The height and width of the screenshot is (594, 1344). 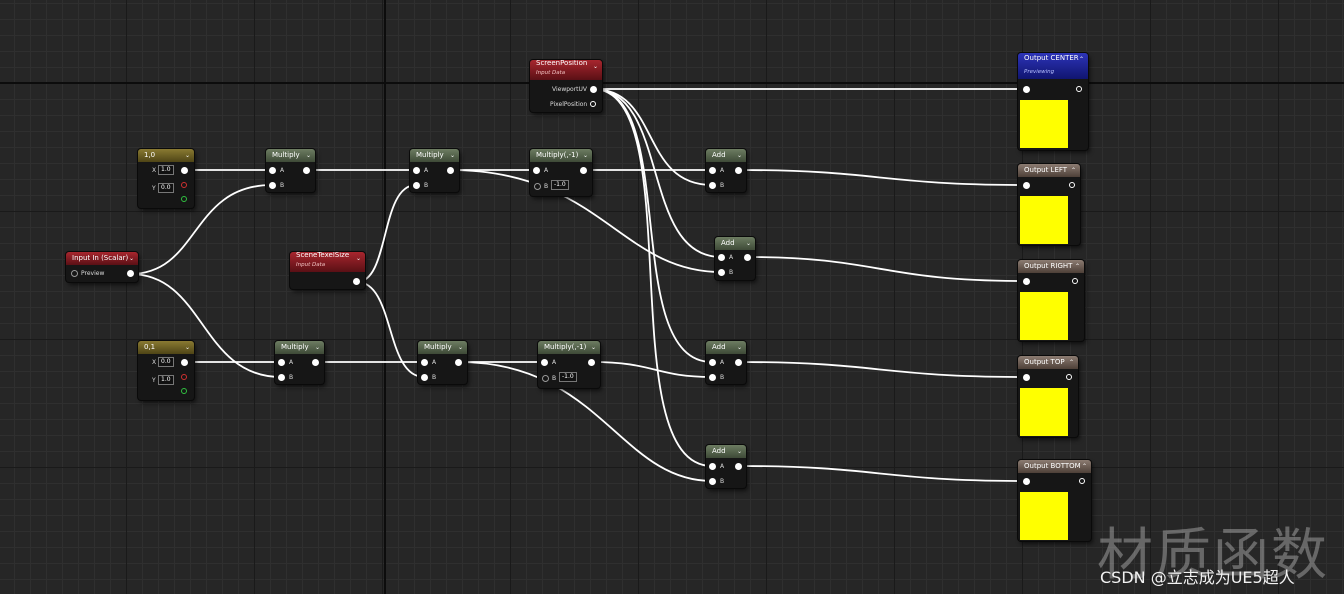 What do you see at coordinates (166, 370) in the screenshot?
I see `node-constant-0-1: 0,1 ⌄ X 0.0 Y 1.0` at bounding box center [166, 370].